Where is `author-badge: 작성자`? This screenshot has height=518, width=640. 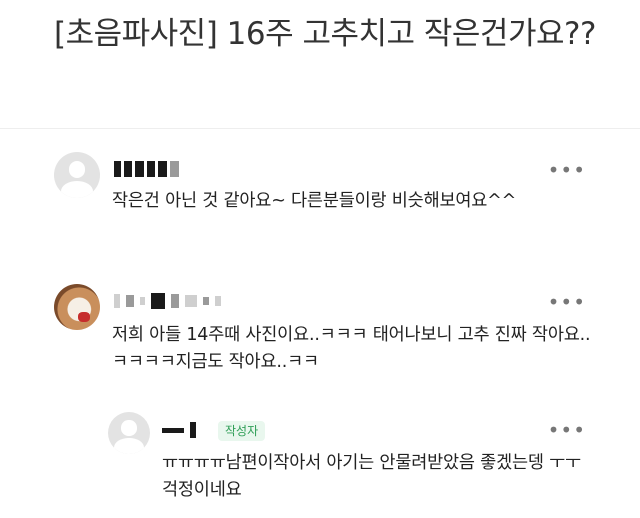
author-badge: 작성자 is located at coordinates (242, 431).